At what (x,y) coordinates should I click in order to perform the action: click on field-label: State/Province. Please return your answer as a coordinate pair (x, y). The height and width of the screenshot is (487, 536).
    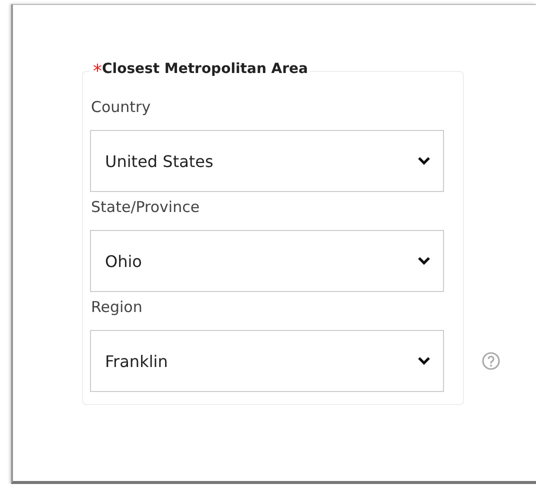
    Looking at the image, I should click on (146, 207).